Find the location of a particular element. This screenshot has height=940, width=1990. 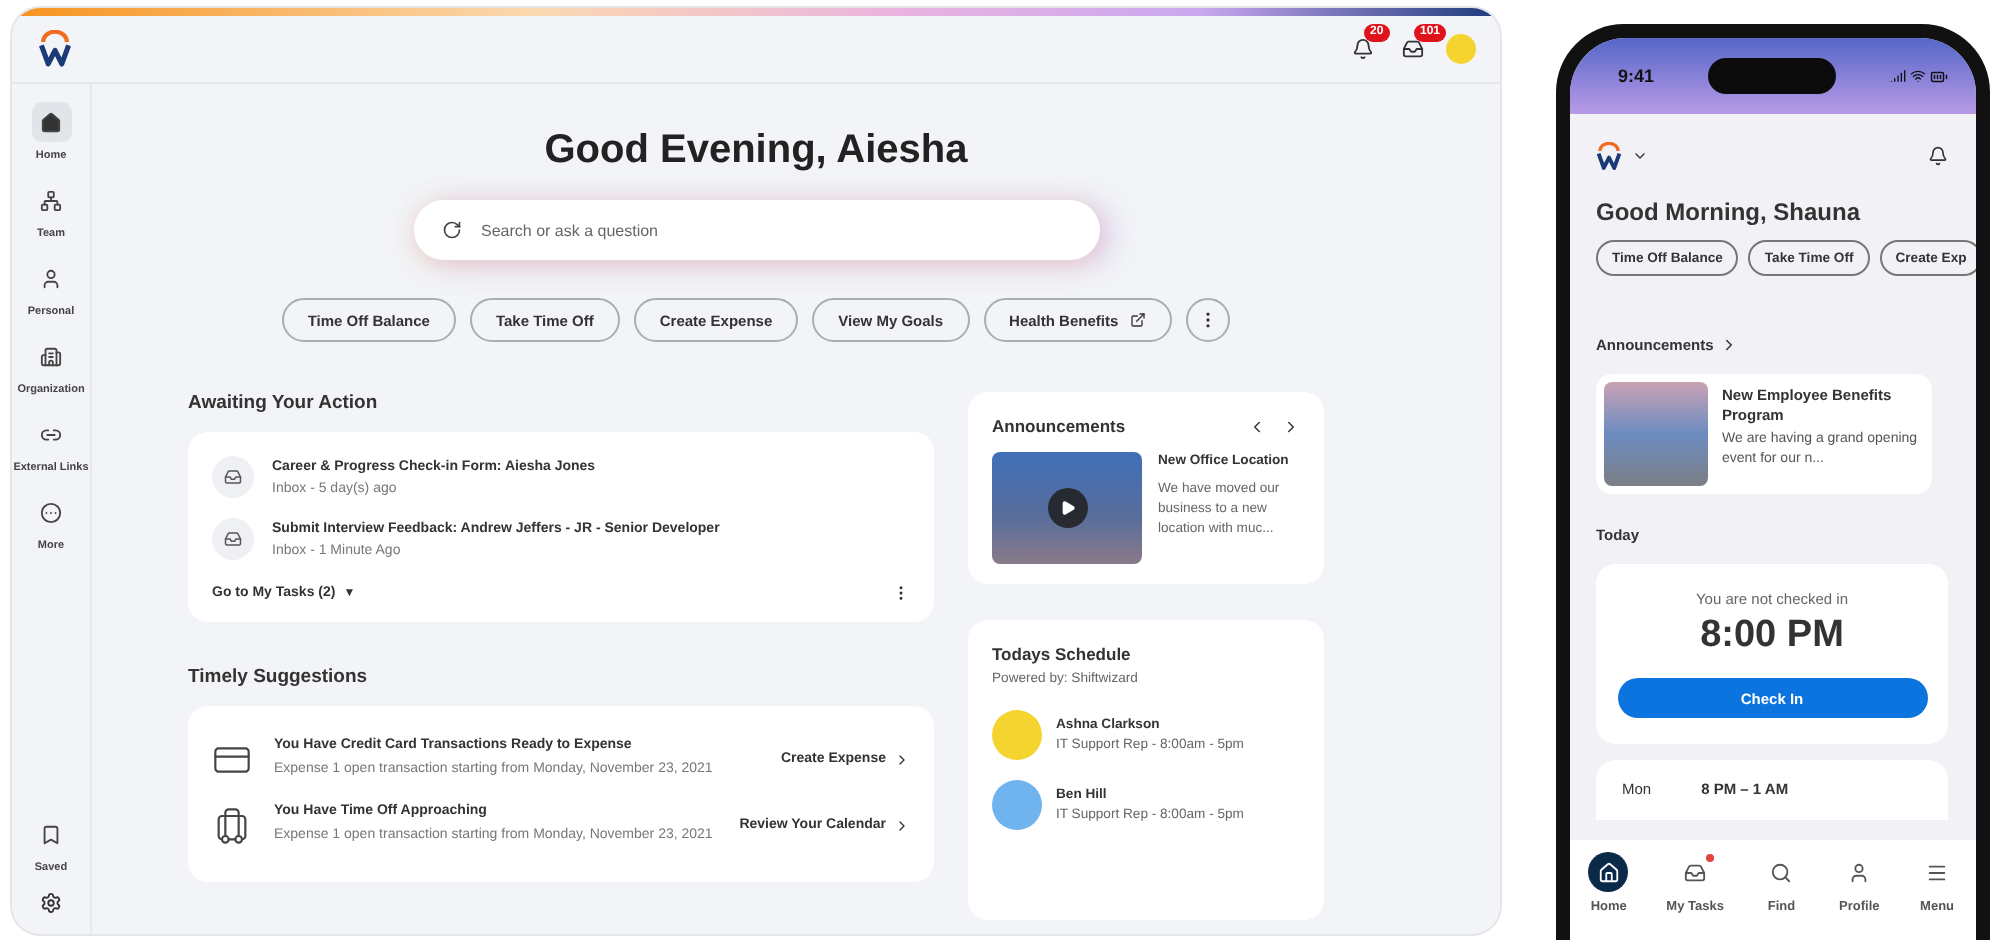

photo-placeholder is located at coordinates (1656, 434).